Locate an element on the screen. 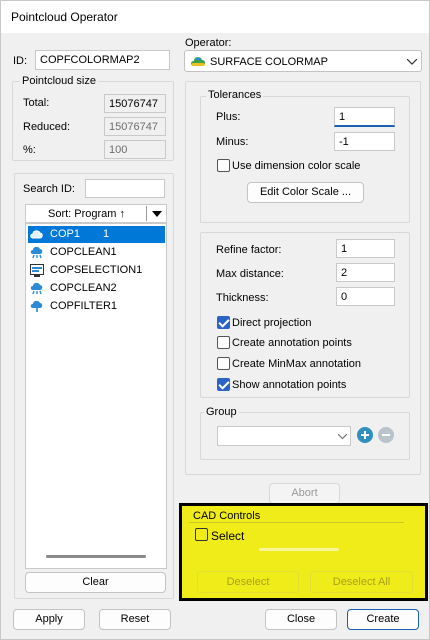 The height and width of the screenshot is (640, 430). cad-divider is located at coordinates (296, 522).